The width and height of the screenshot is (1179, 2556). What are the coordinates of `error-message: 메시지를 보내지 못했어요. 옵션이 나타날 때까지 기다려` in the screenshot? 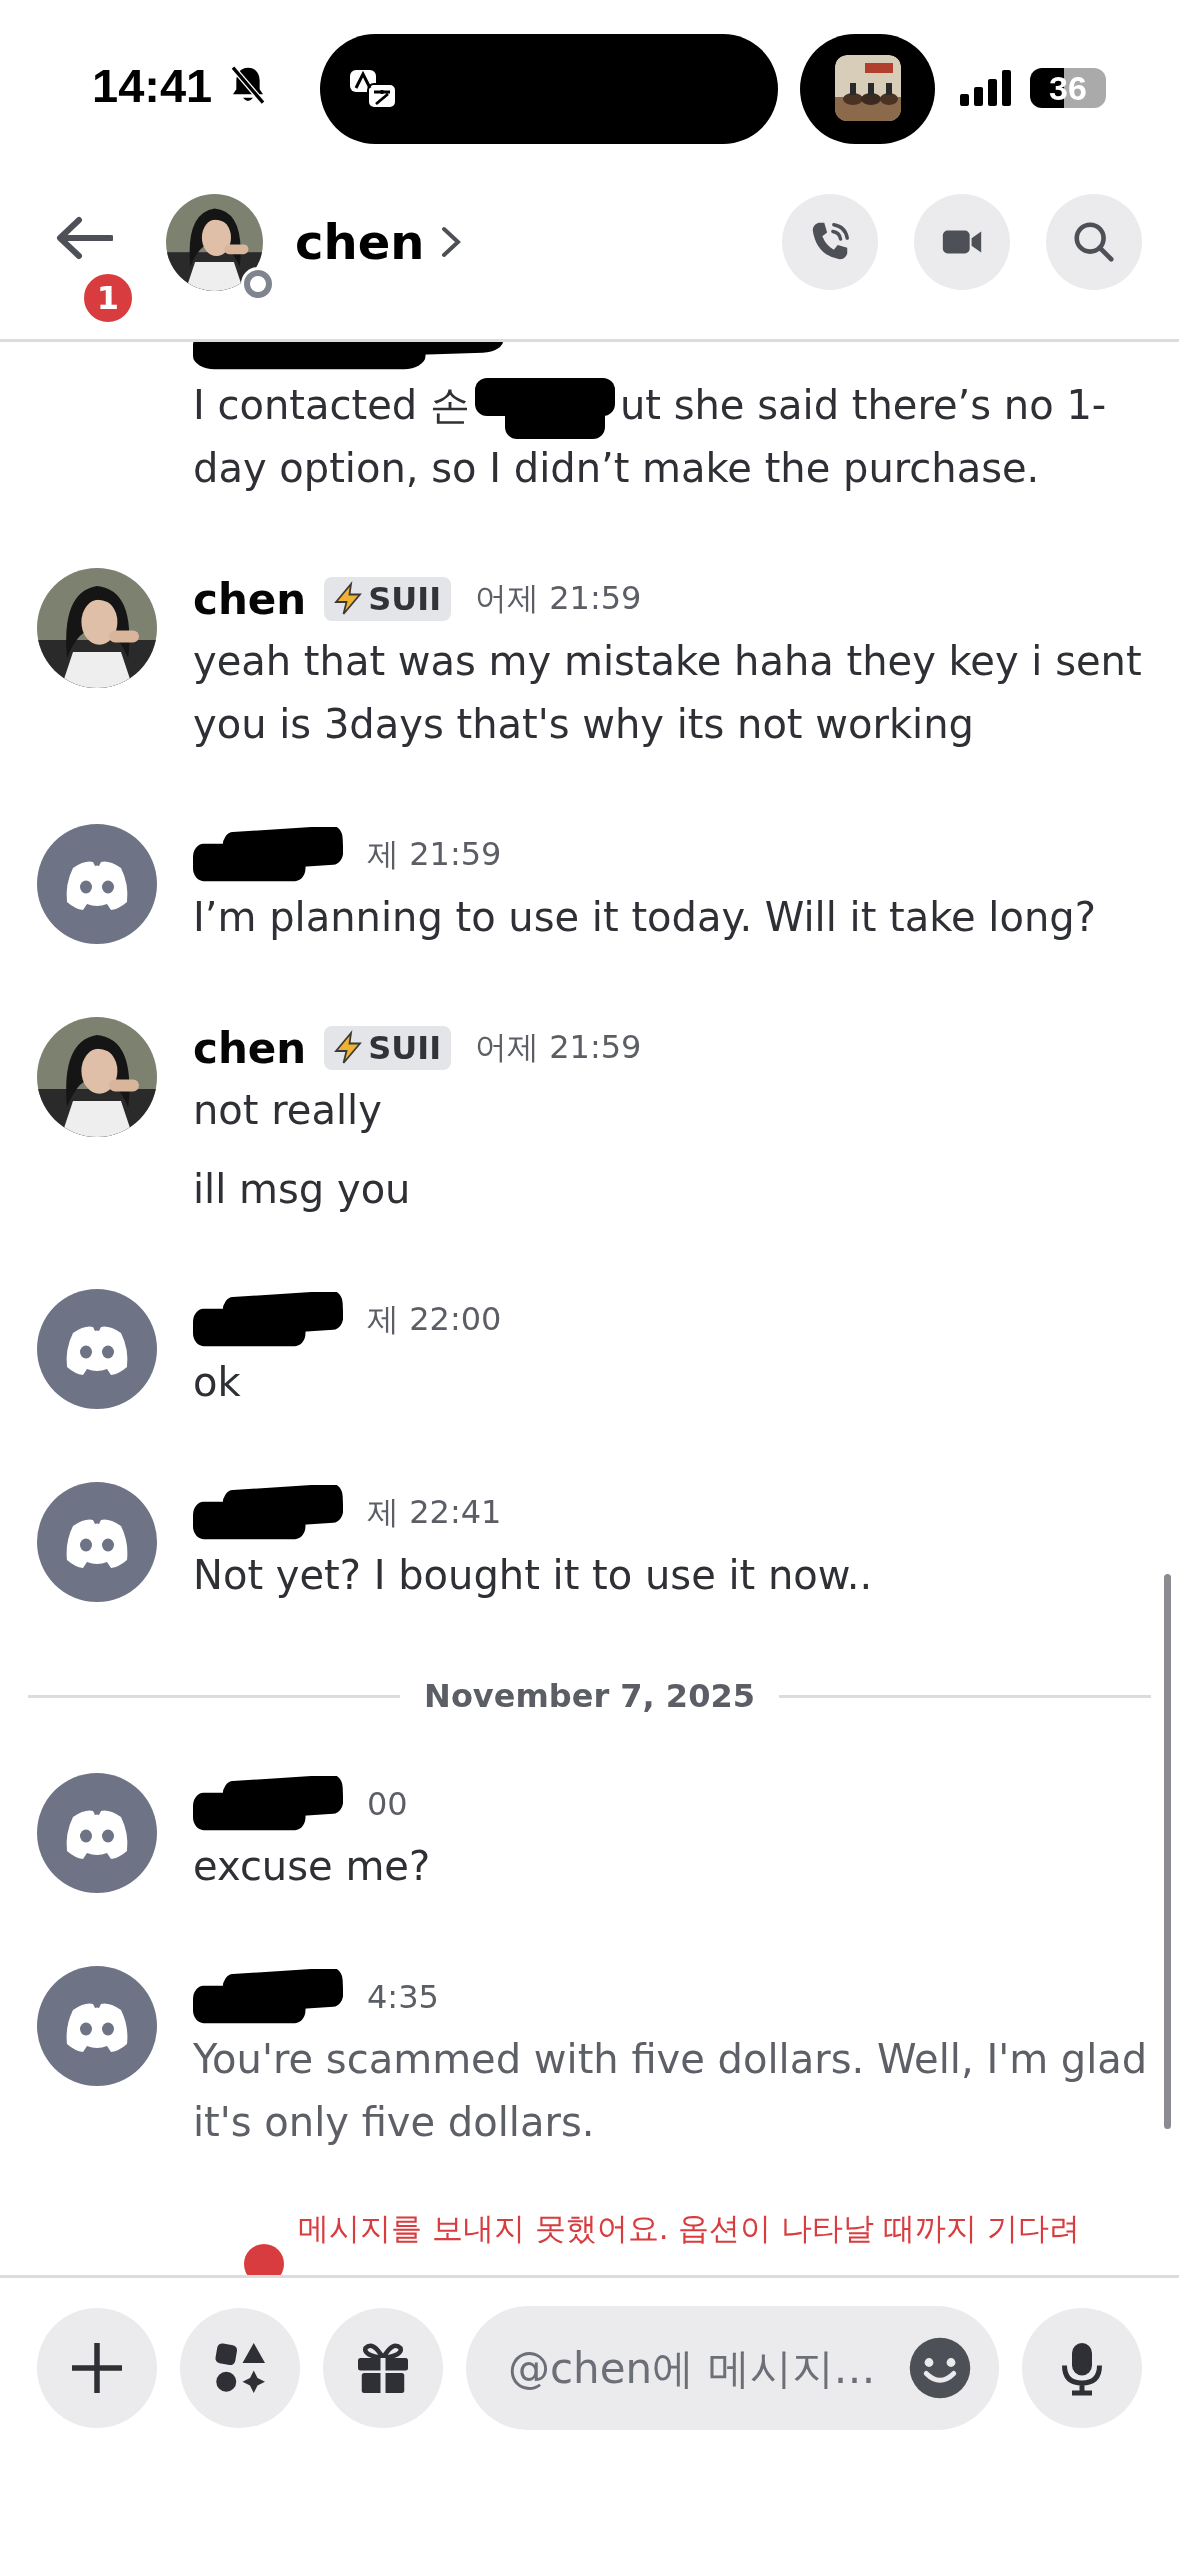 It's located at (689, 2228).